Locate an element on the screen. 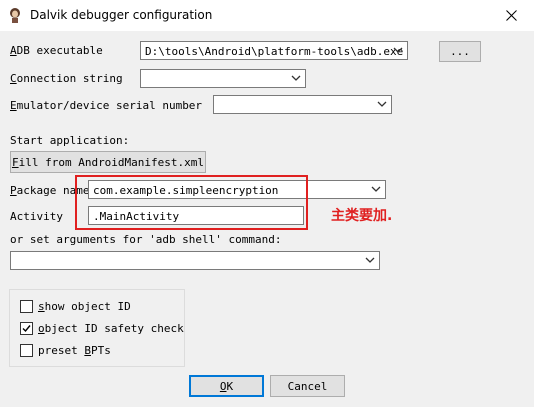 Image resolution: width=534 pixels, height=407 pixels. app-icon is located at coordinates (15, 15).